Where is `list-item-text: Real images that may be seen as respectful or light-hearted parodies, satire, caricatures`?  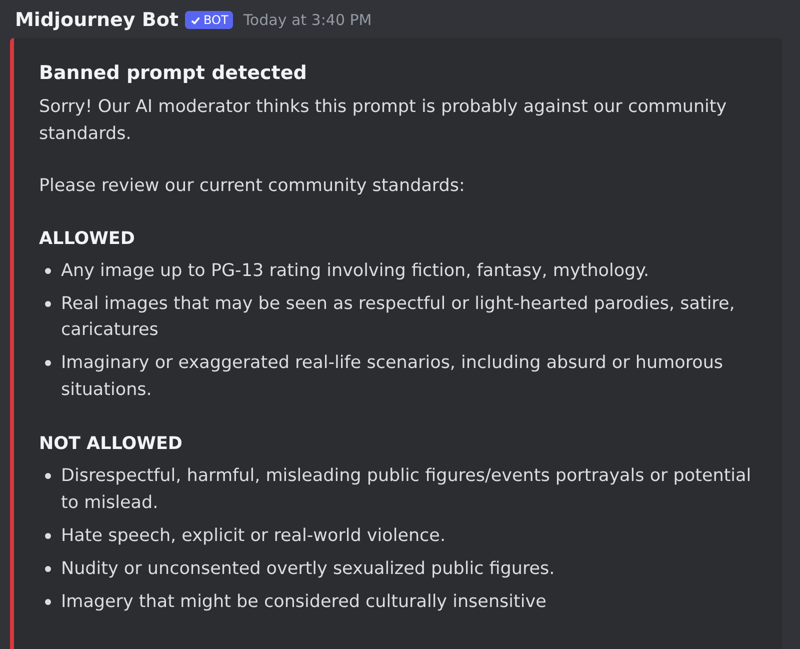
list-item-text: Real images that may be seen as respectful or light-hearted parodies, satire, caricatures is located at coordinates (398, 317).